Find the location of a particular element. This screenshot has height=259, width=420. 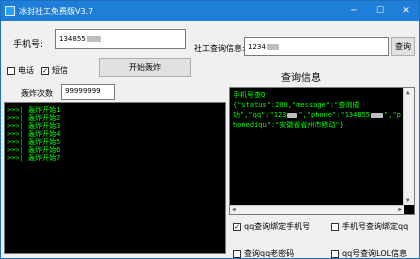

phone-label: 手机号: is located at coordinates (28, 45).